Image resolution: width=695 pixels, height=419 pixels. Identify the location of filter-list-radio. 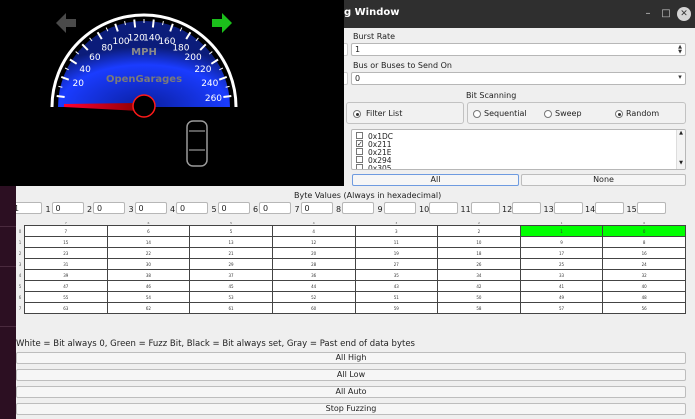
(357, 114).